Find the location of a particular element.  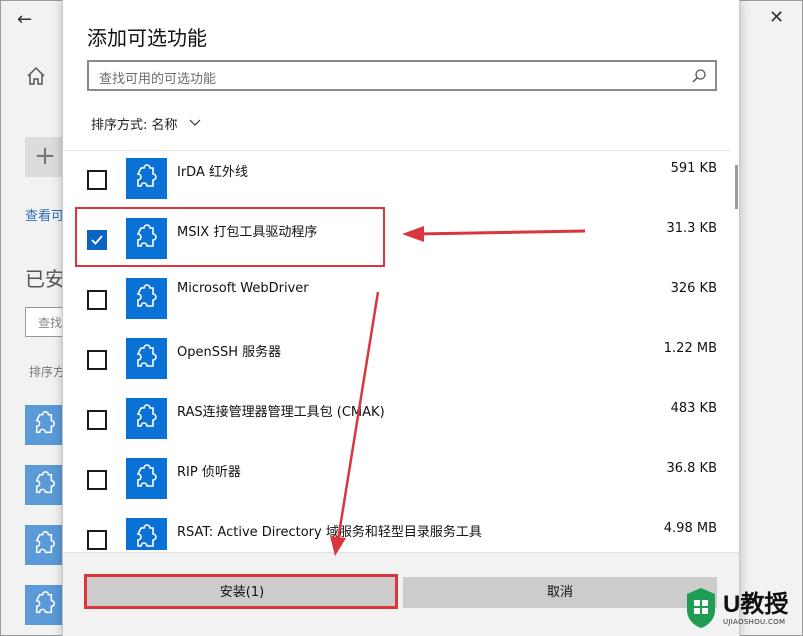

list-item: OpenSSH 服务器 1.22 MB is located at coordinates (397, 361).